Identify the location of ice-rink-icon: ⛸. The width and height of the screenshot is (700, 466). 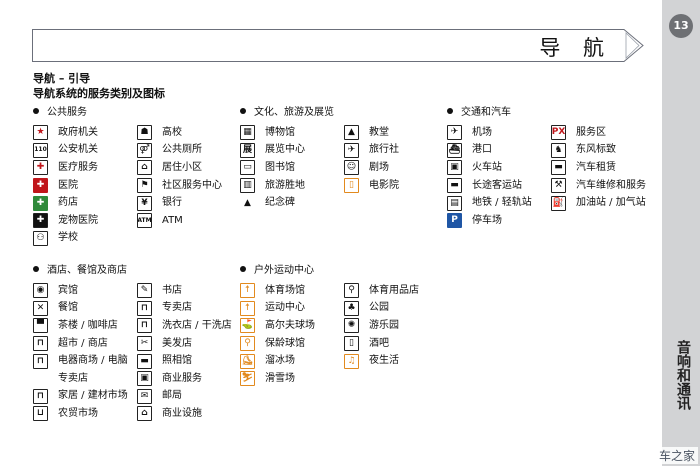
(247, 361).